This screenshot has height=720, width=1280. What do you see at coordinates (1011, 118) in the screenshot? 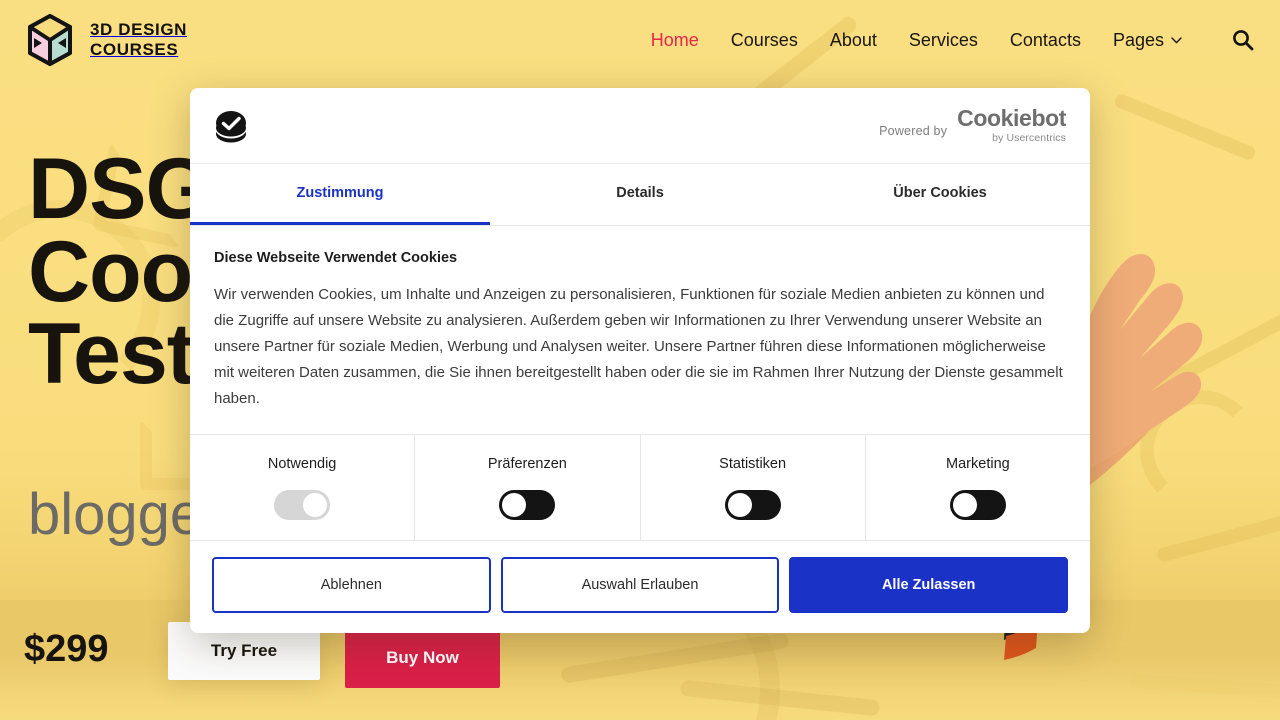
I see `cookiebot-name: Cookiebot` at bounding box center [1011, 118].